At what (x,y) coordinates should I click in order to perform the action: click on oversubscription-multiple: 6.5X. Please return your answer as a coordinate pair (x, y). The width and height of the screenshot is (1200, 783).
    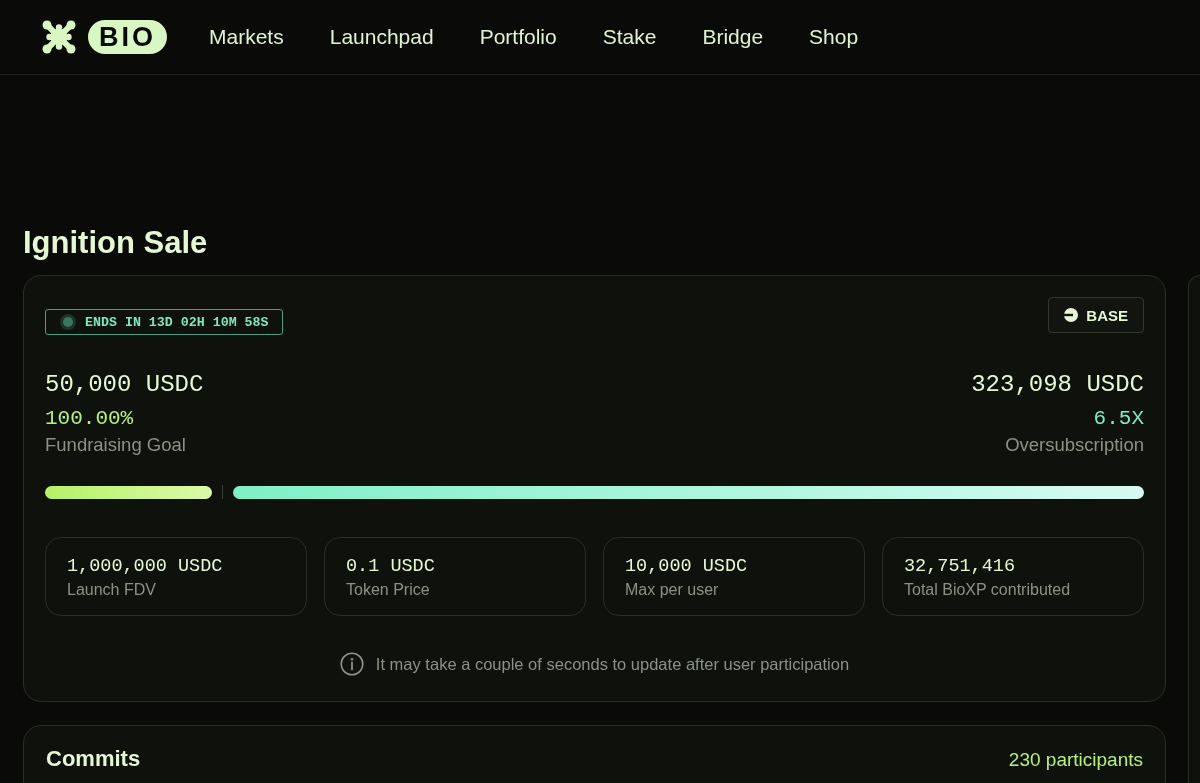
    Looking at the image, I should click on (1118, 419).